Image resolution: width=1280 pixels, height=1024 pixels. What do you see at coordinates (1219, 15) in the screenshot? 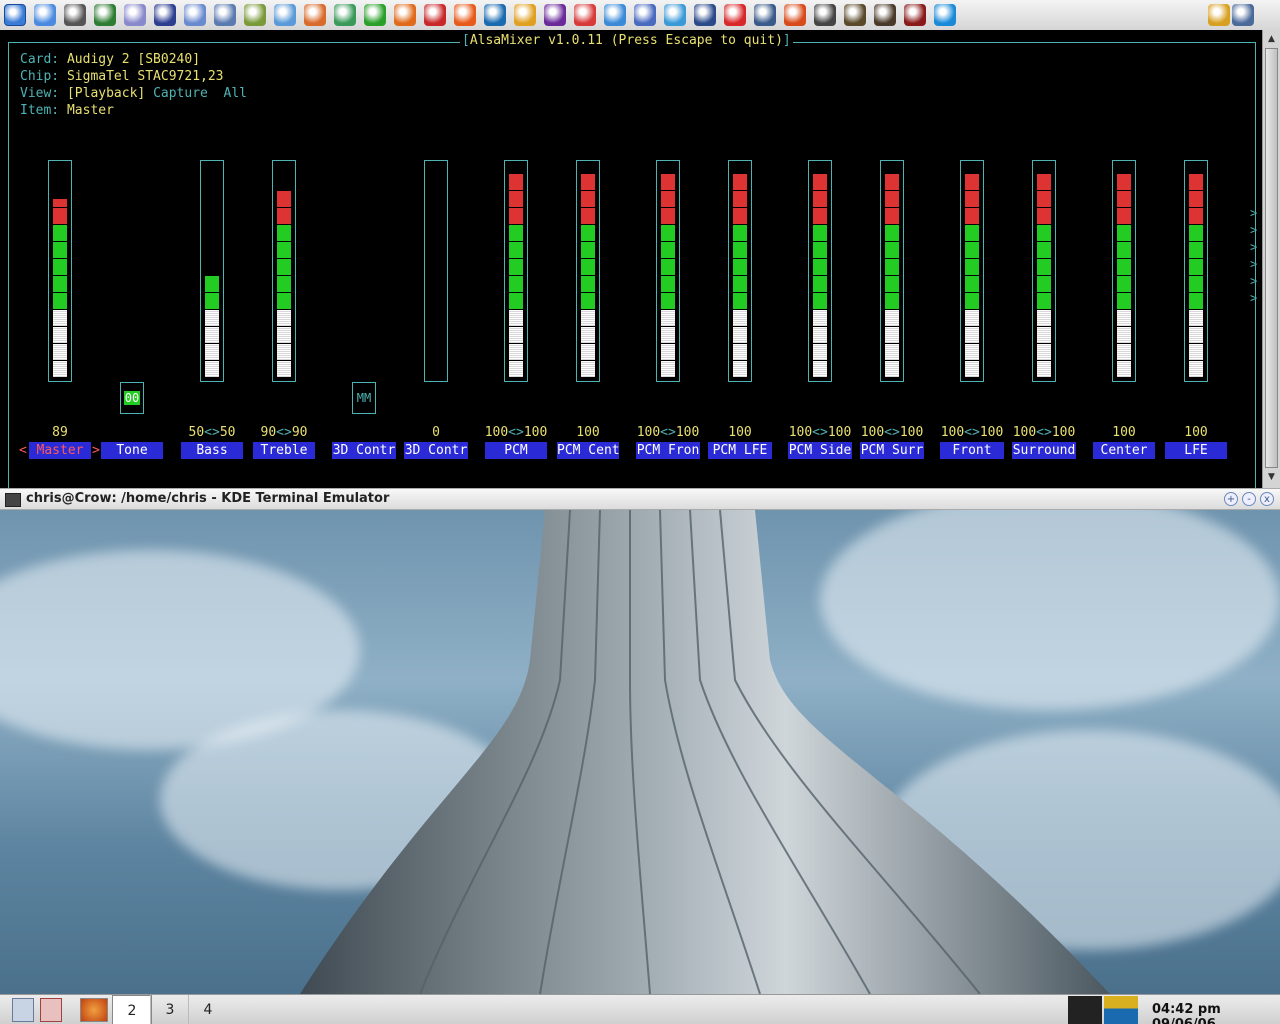
I see `tray-user-icon` at bounding box center [1219, 15].